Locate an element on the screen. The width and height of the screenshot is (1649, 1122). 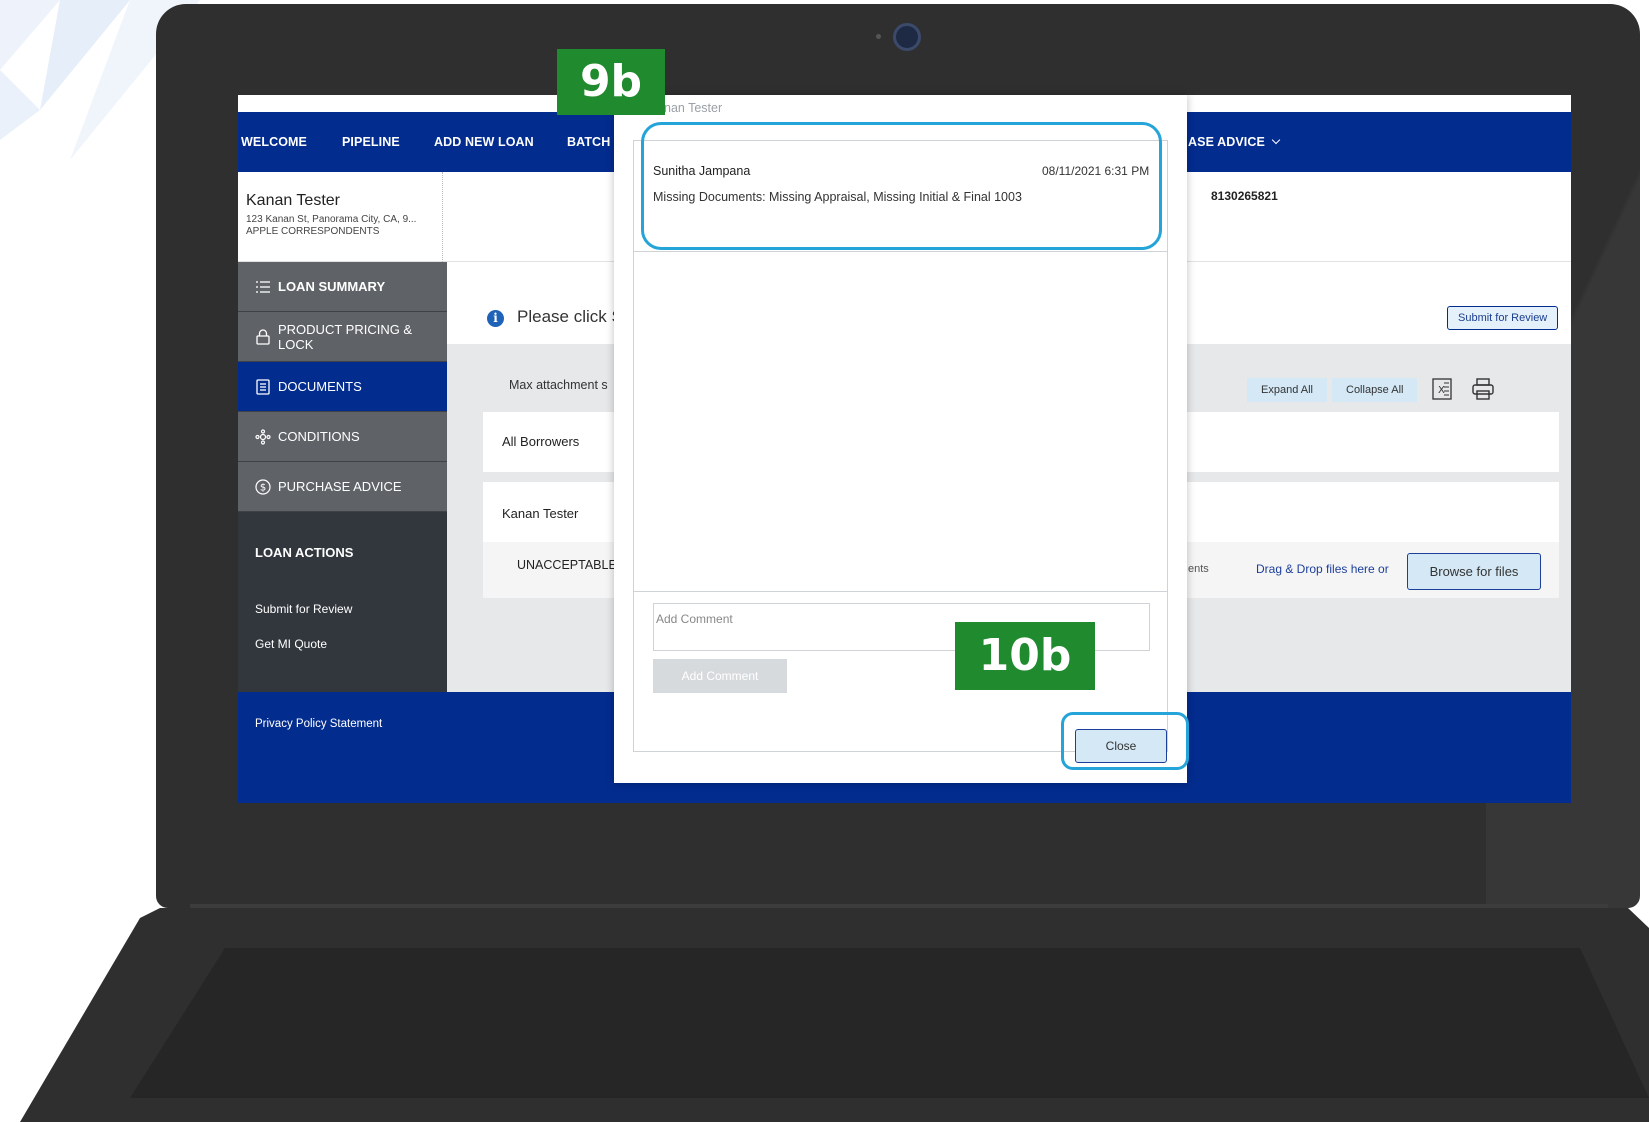
modal-title: nan Tester is located at coordinates (693, 108).